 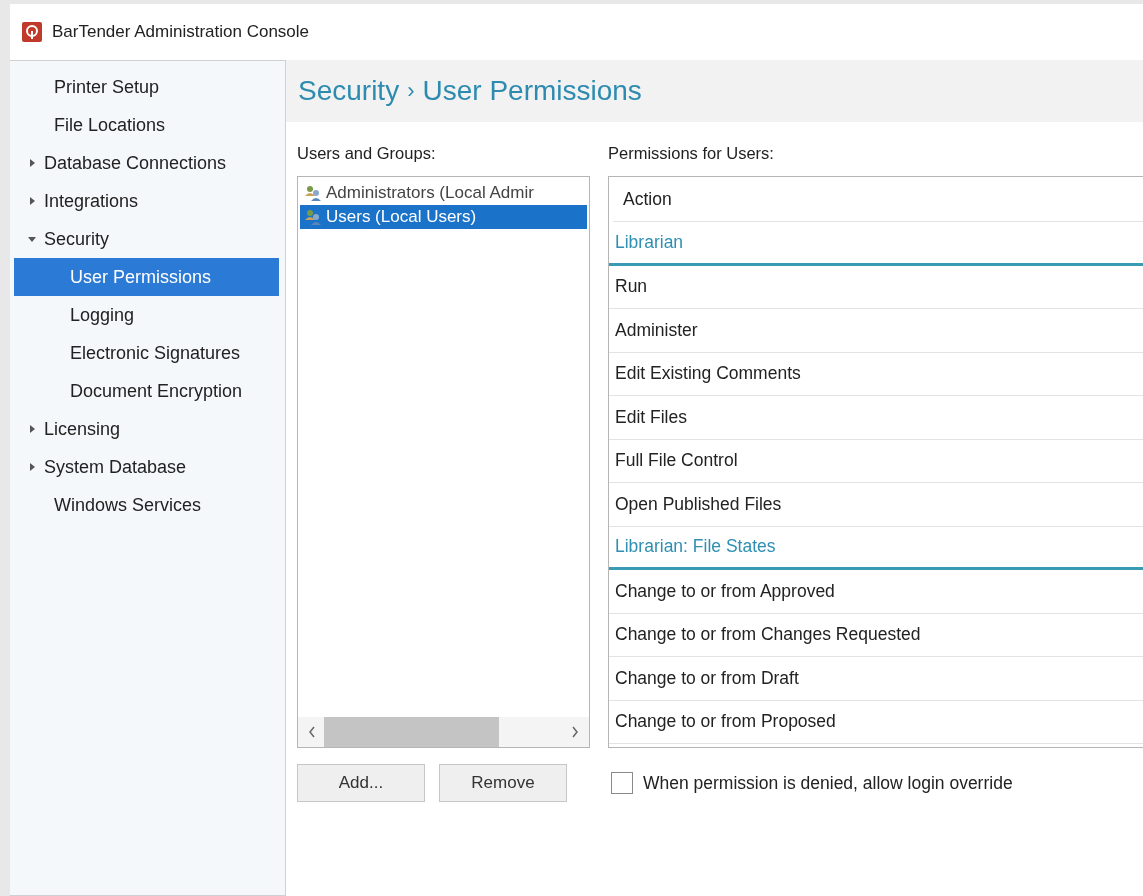 I want to click on sidebar-item: File Locations, so click(x=146, y=125).